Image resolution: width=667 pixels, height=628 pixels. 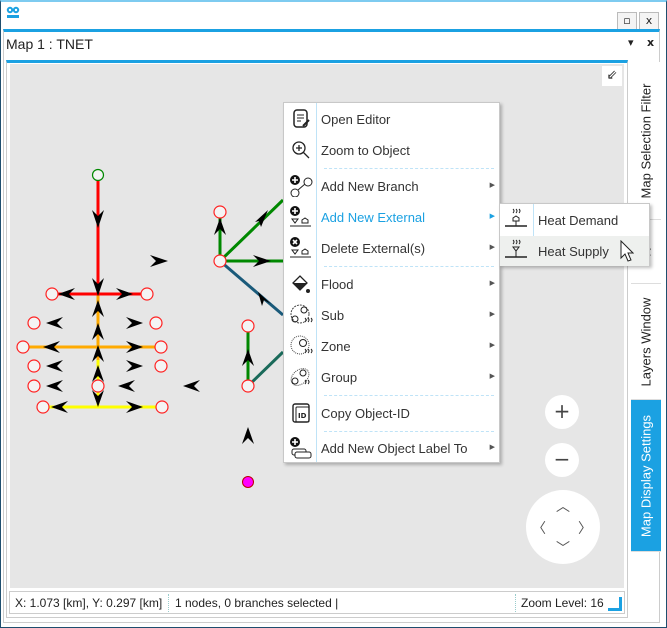 I want to click on pan-down-icon: ﹀, so click(x=563, y=548).